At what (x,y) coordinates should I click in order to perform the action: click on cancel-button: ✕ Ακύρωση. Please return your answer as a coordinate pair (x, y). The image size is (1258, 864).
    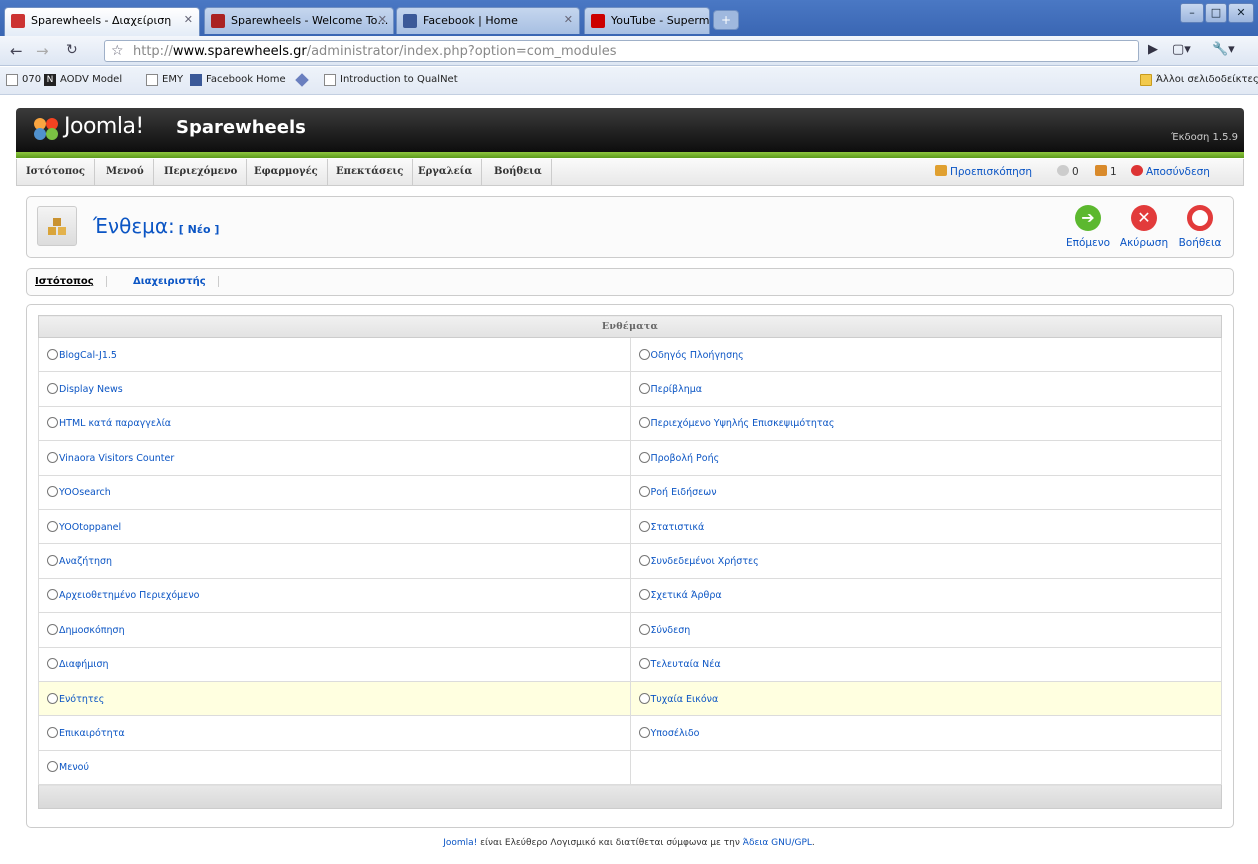
    Looking at the image, I should click on (1144, 227).